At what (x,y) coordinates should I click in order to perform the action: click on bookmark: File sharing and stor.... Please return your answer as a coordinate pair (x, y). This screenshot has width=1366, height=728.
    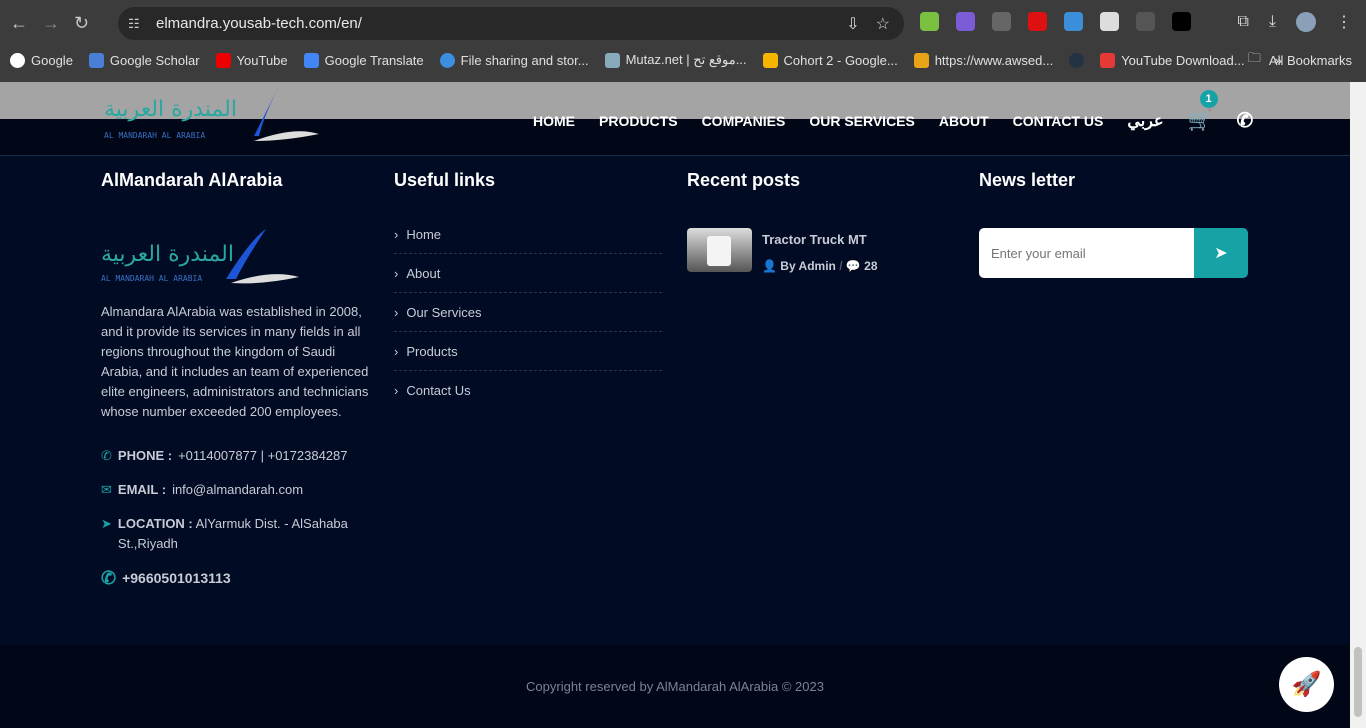
    Looking at the image, I should click on (514, 60).